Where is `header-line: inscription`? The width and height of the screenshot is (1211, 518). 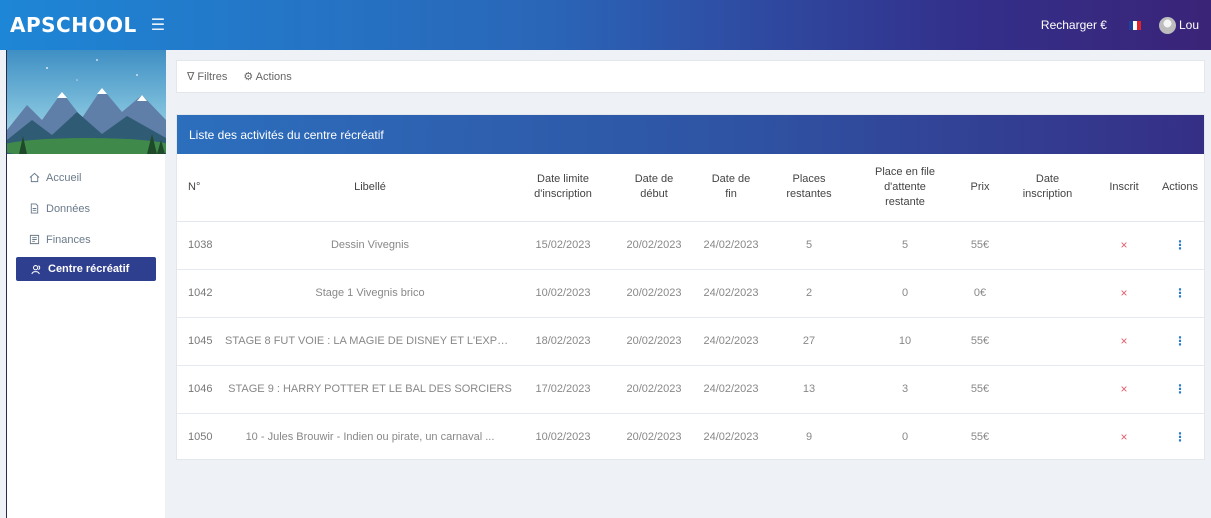
header-line: inscription is located at coordinates (1047, 194).